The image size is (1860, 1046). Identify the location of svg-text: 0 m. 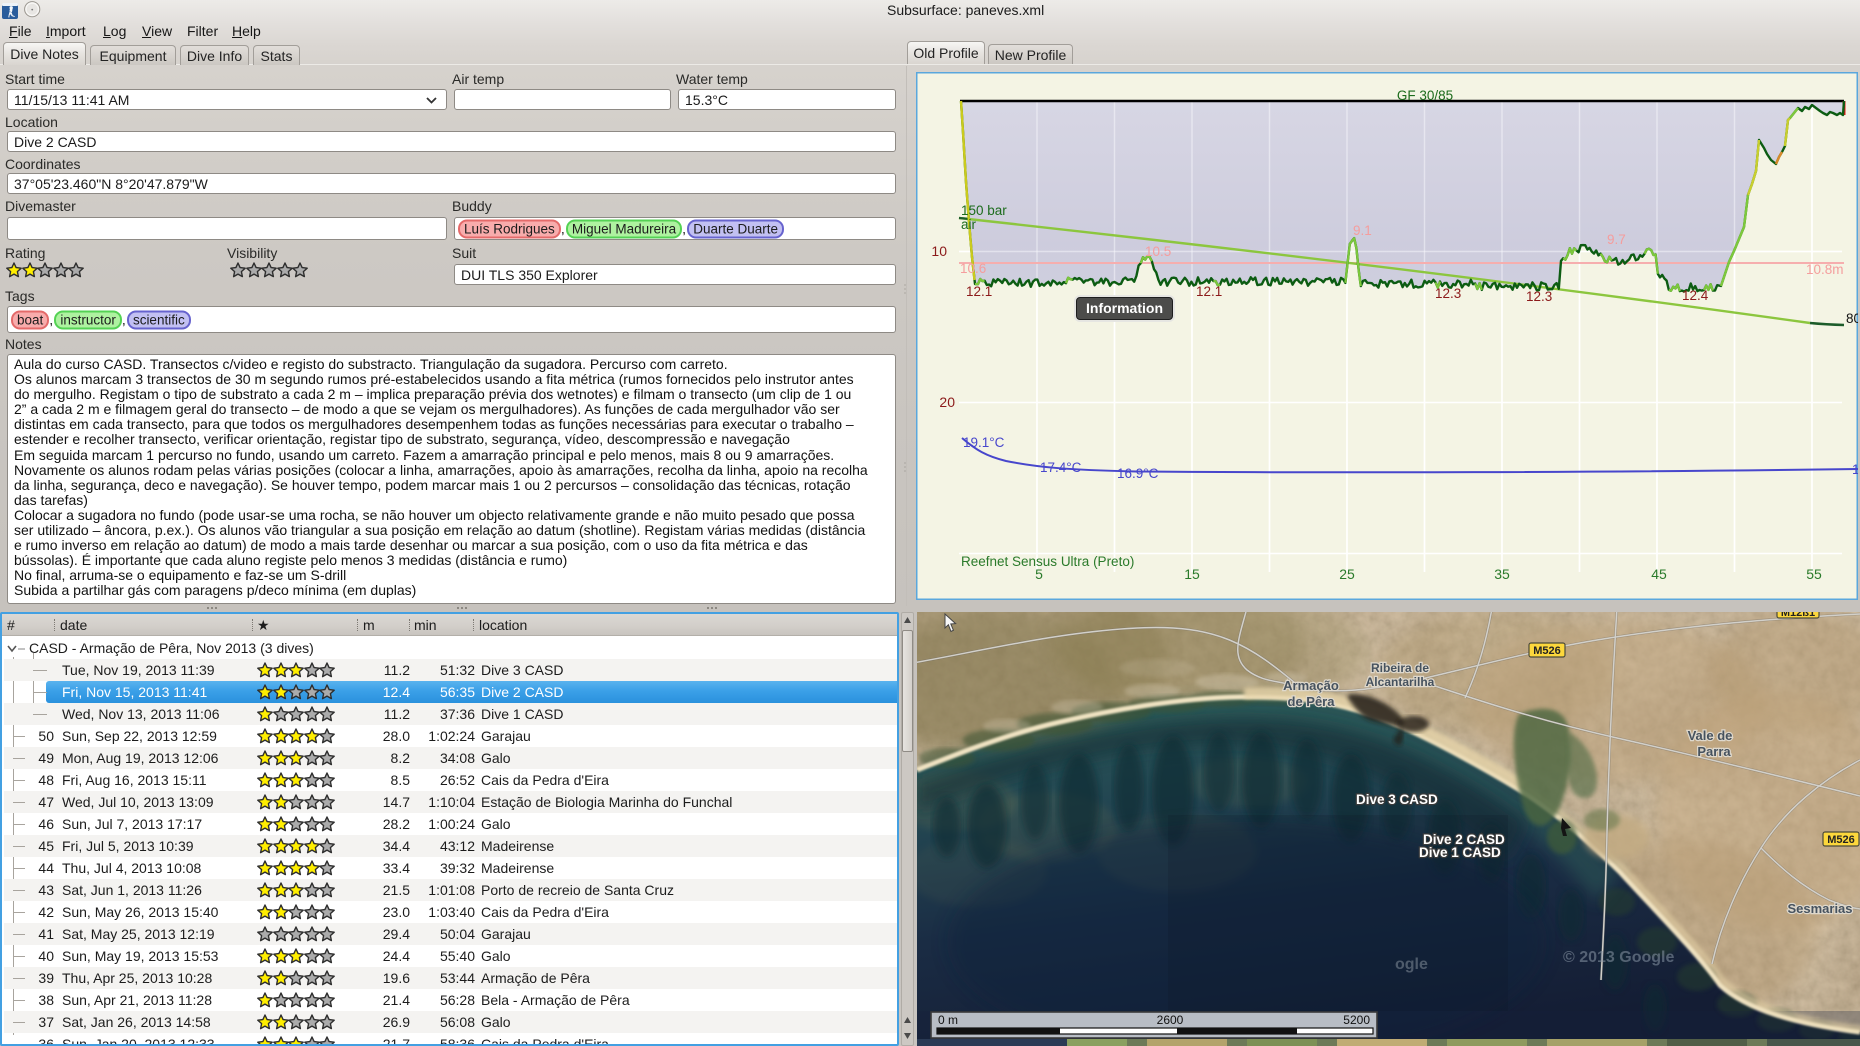
(948, 1020).